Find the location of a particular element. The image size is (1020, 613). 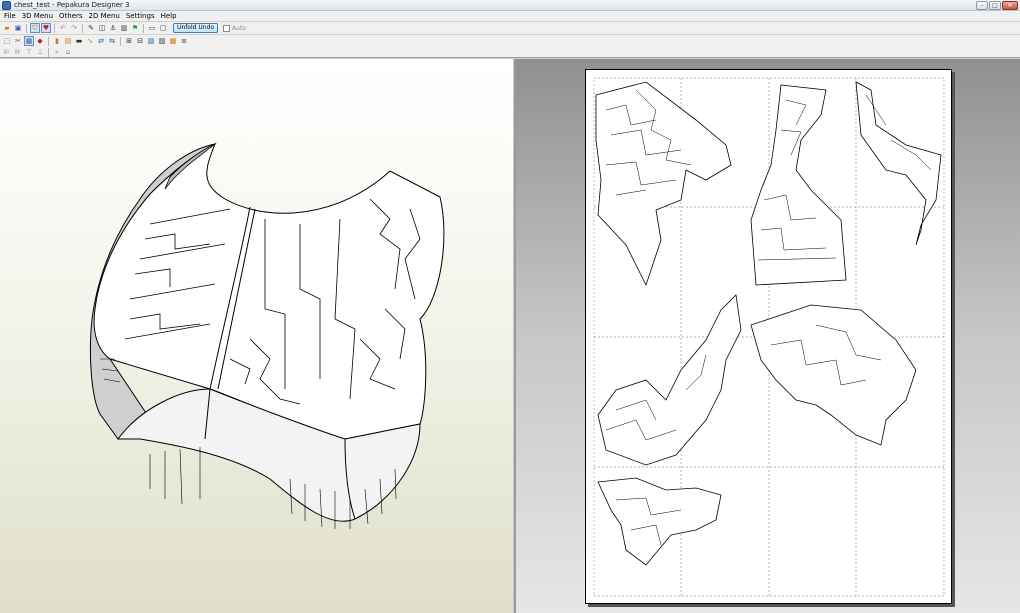

save-icon: ▣ is located at coordinates (18, 28).